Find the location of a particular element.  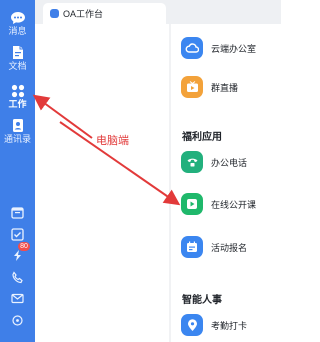

section-title: 智能人事 is located at coordinates (202, 300).